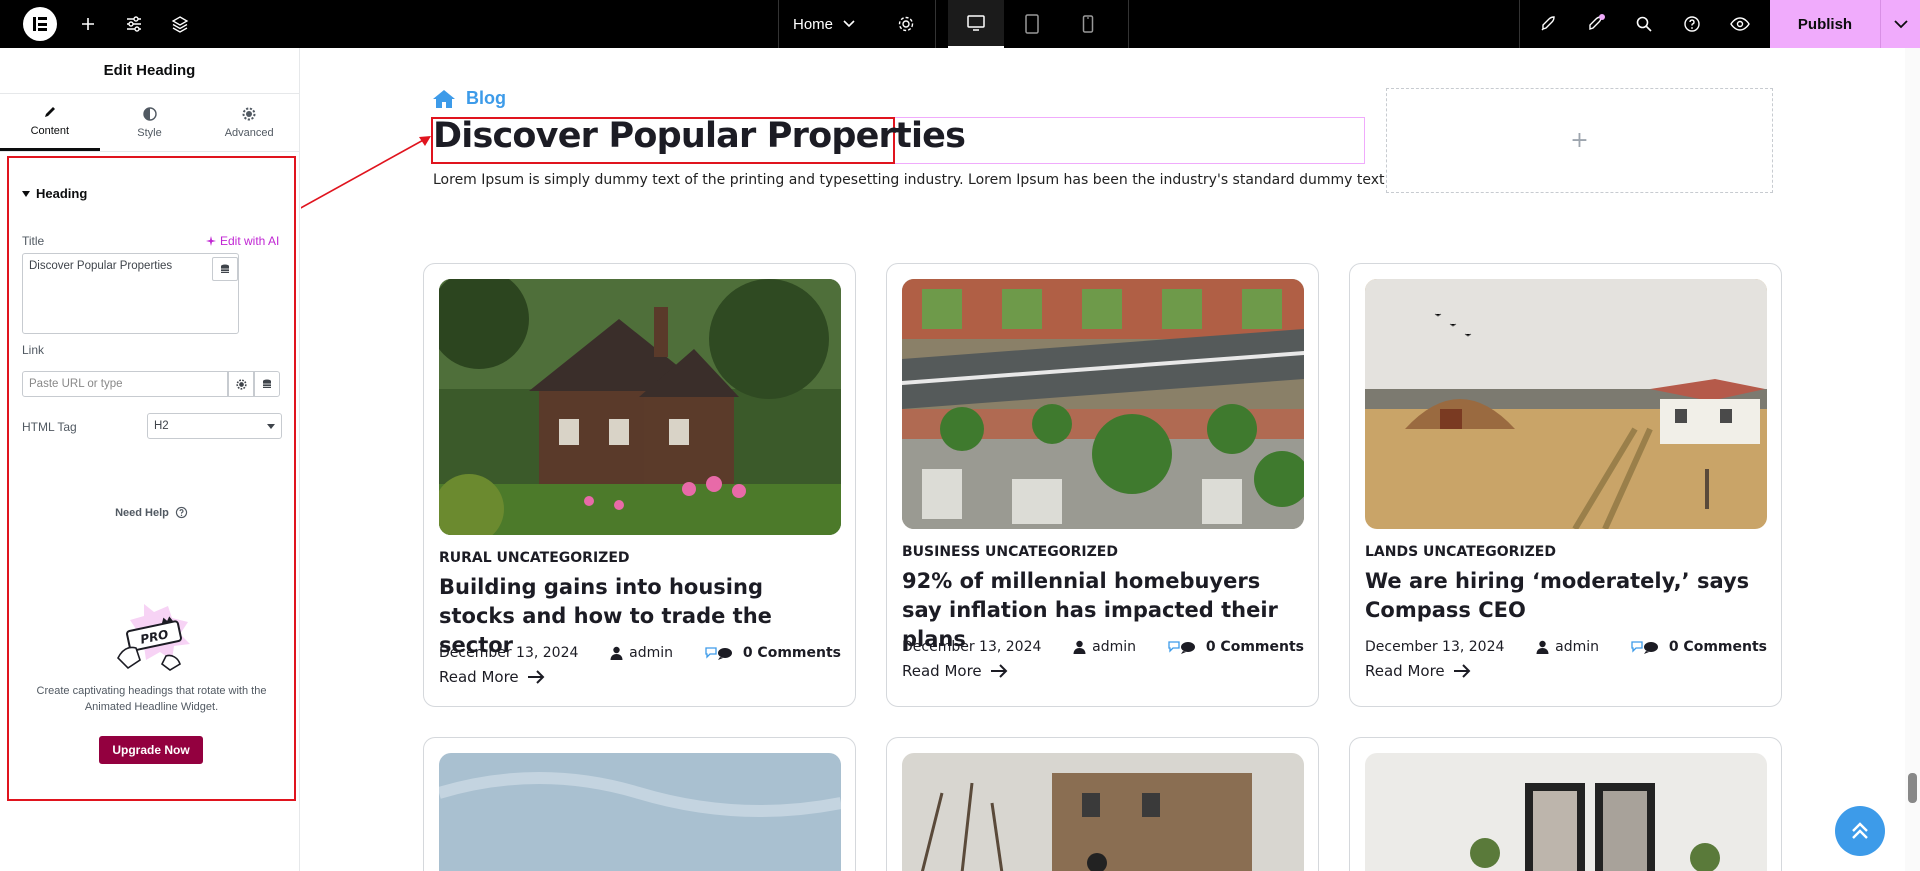 The width and height of the screenshot is (1920, 871). I want to click on structure-layers-icon, so click(180, 24).